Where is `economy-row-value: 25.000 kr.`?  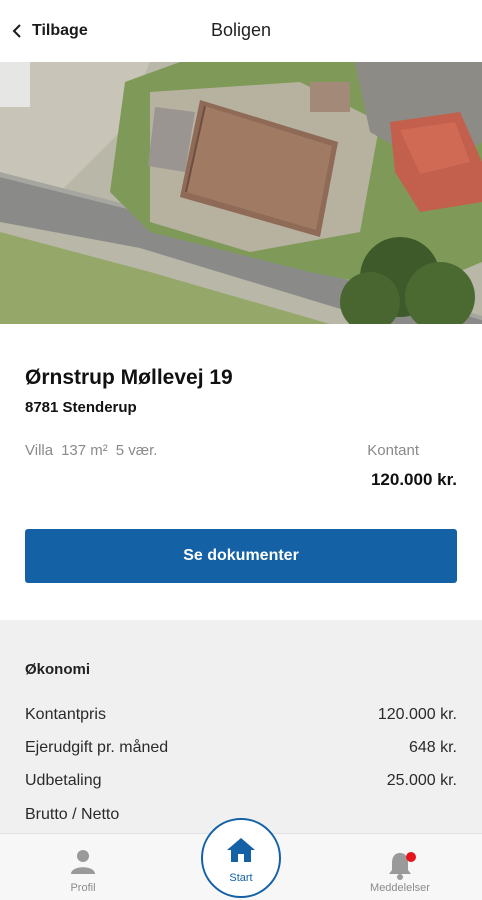 economy-row-value: 25.000 kr. is located at coordinates (421, 780).